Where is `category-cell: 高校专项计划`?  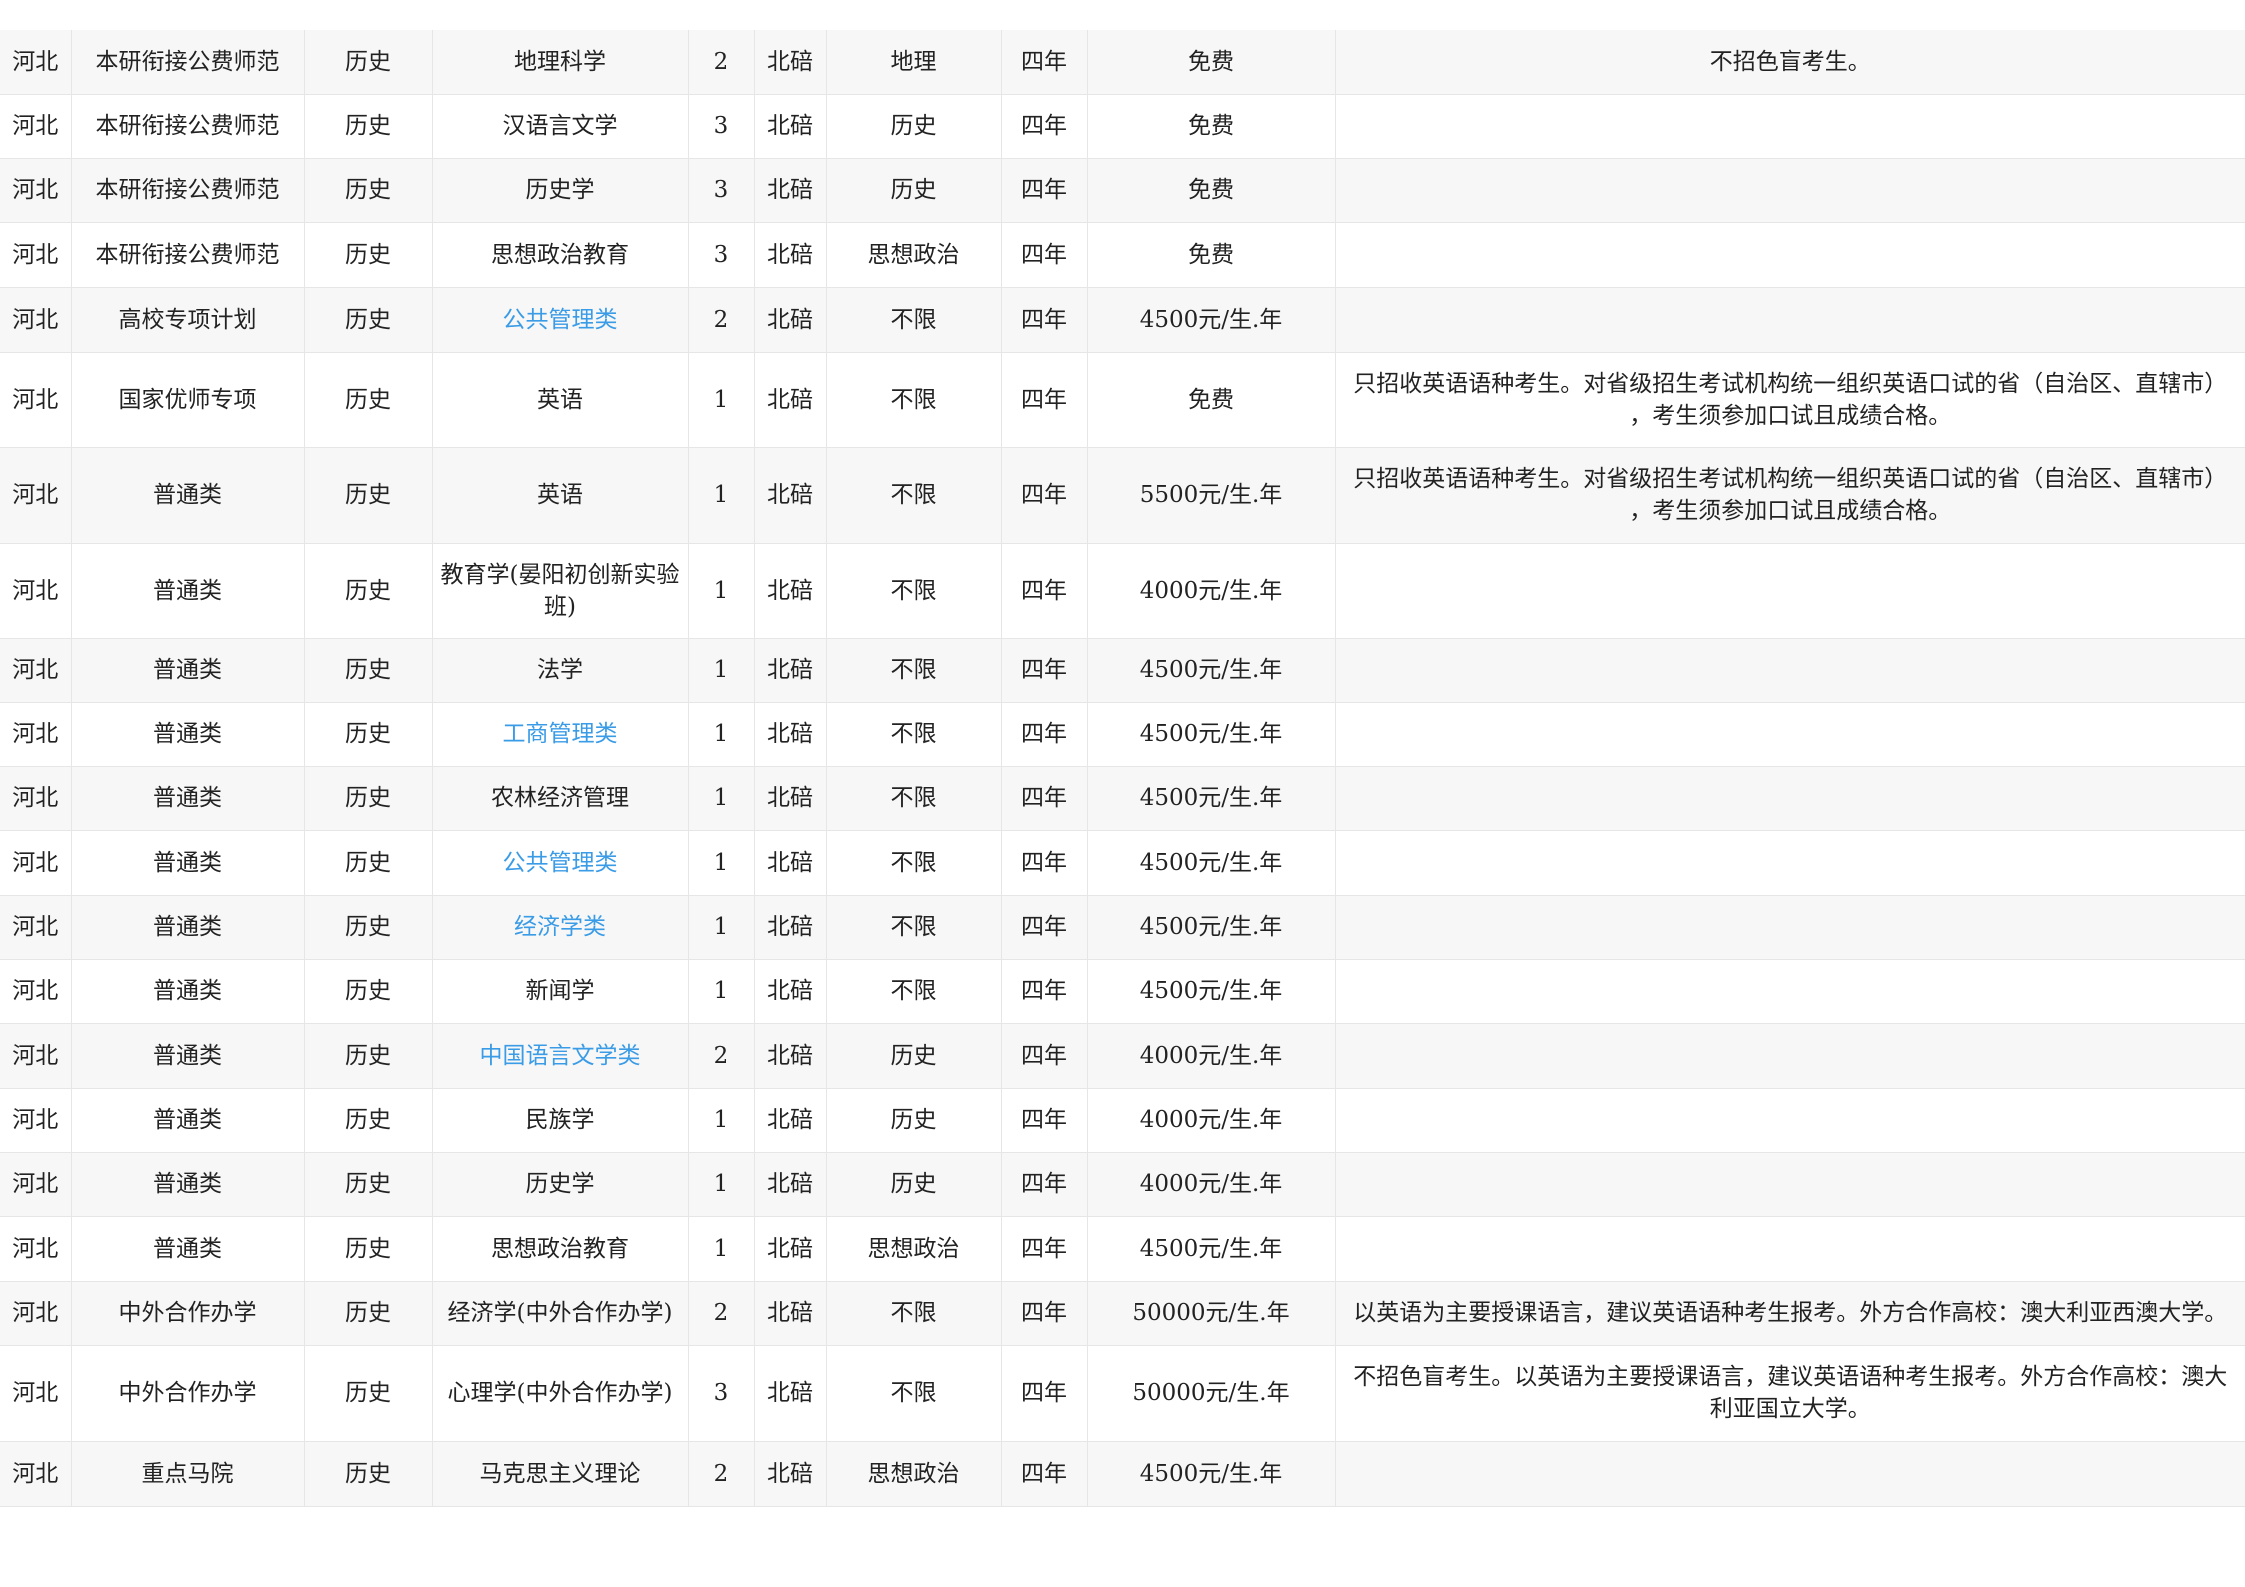 category-cell: 高校专项计划 is located at coordinates (188, 320).